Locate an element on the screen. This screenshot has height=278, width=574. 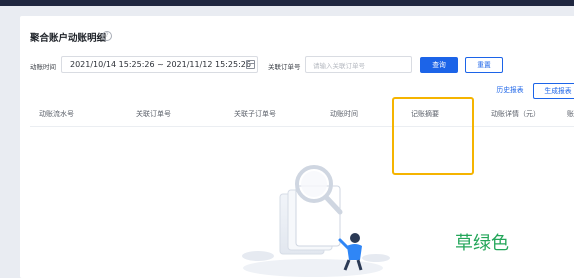
reset-button: 重置 is located at coordinates (484, 65).